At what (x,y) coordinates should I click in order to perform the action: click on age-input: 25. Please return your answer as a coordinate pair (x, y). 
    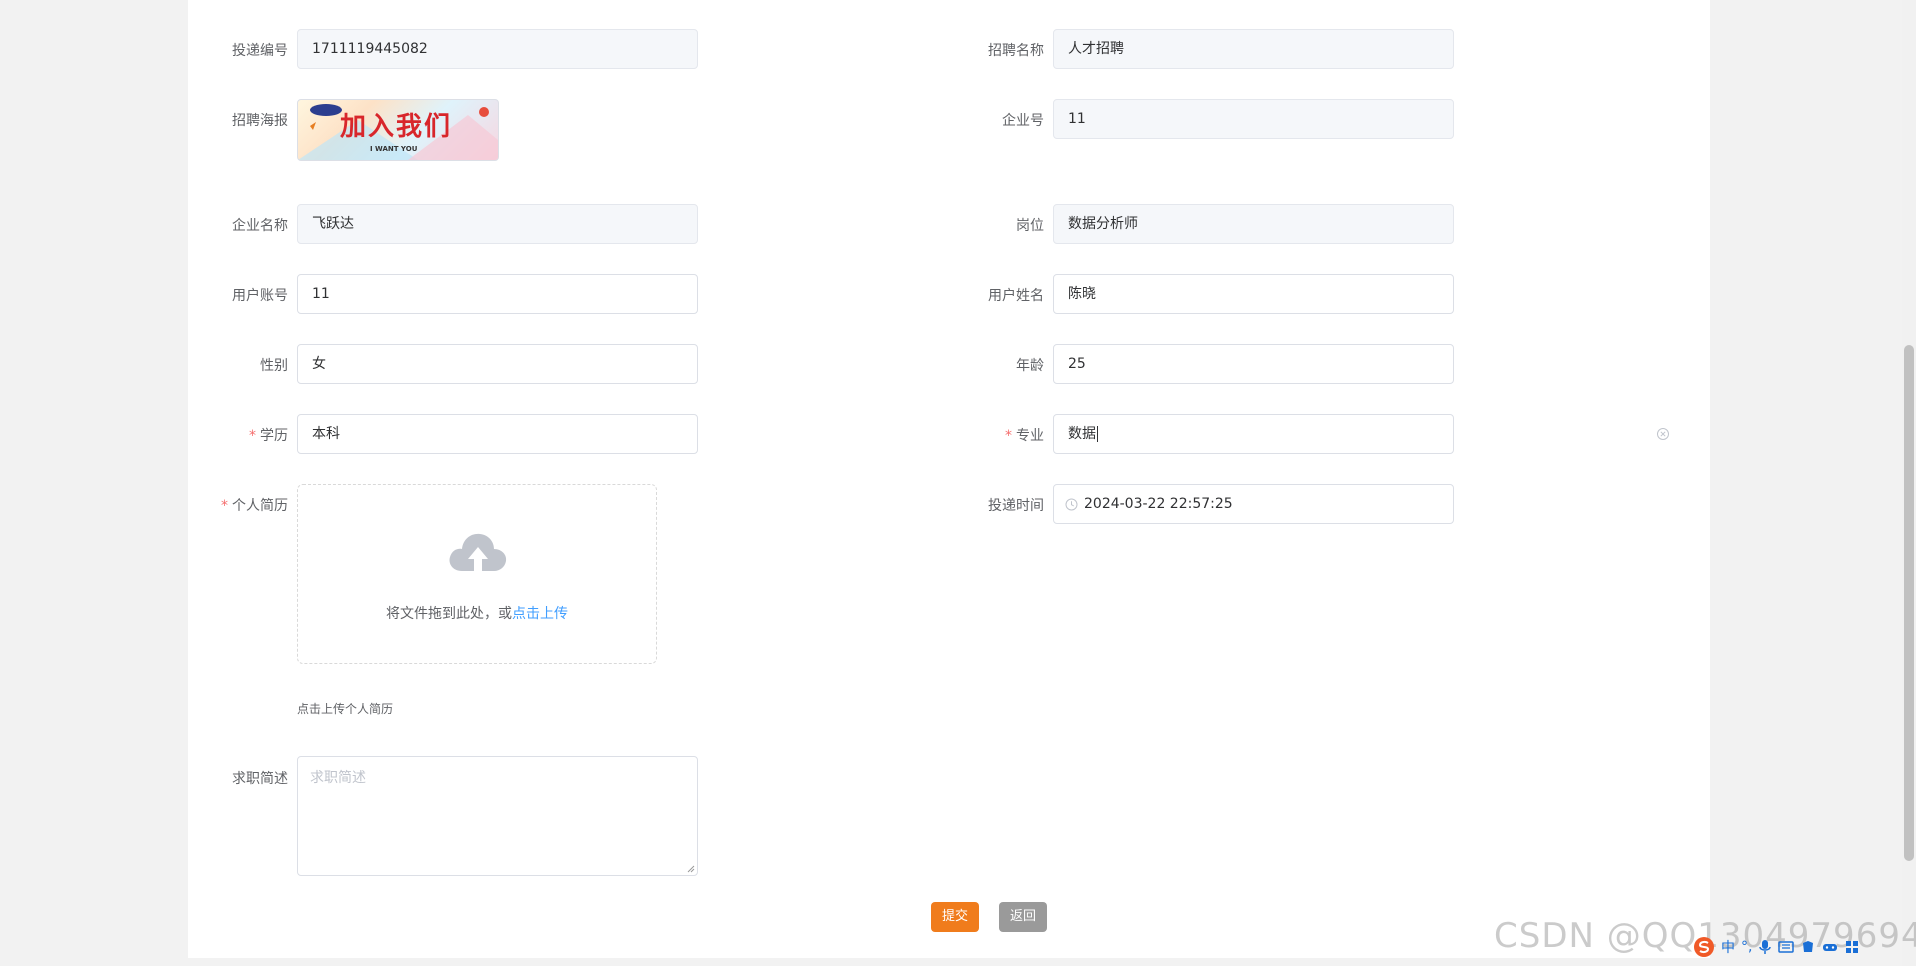
    Looking at the image, I should click on (1253, 364).